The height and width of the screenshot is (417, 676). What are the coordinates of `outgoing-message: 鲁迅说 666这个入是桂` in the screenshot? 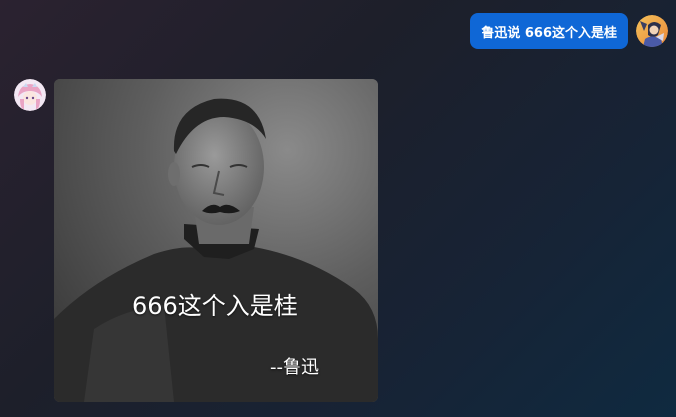 It's located at (569, 31).